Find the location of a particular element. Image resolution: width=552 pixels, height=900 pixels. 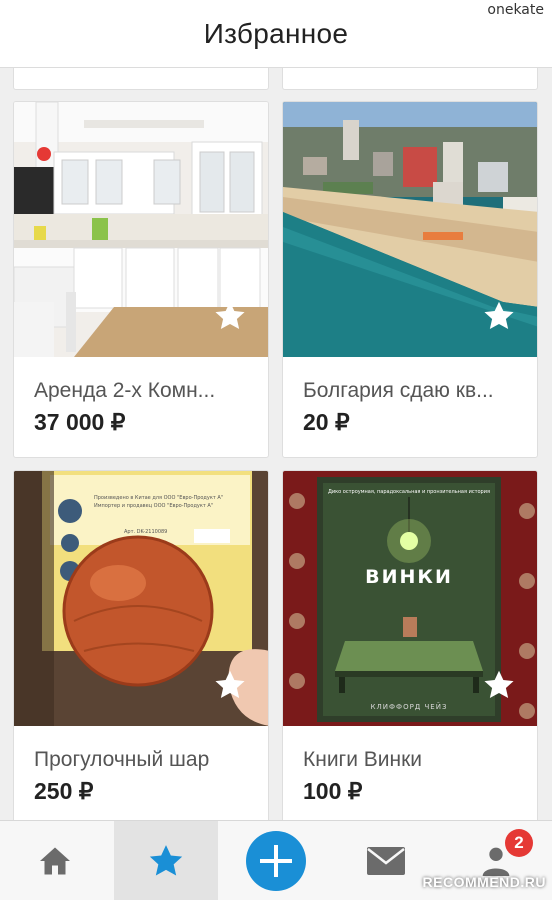

plus-icon is located at coordinates (276, 861).